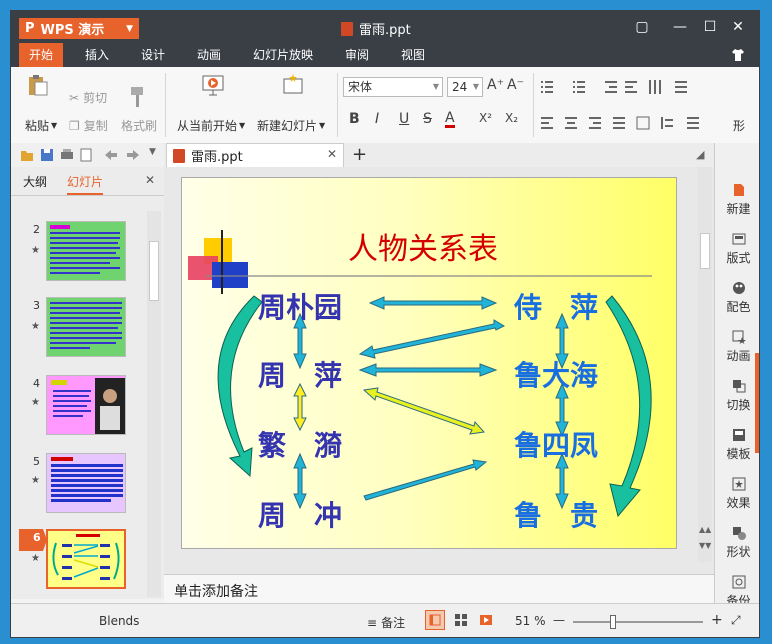 This screenshot has width=772, height=644. I want to click on format-painter-button: 格式刷, so click(139, 125).